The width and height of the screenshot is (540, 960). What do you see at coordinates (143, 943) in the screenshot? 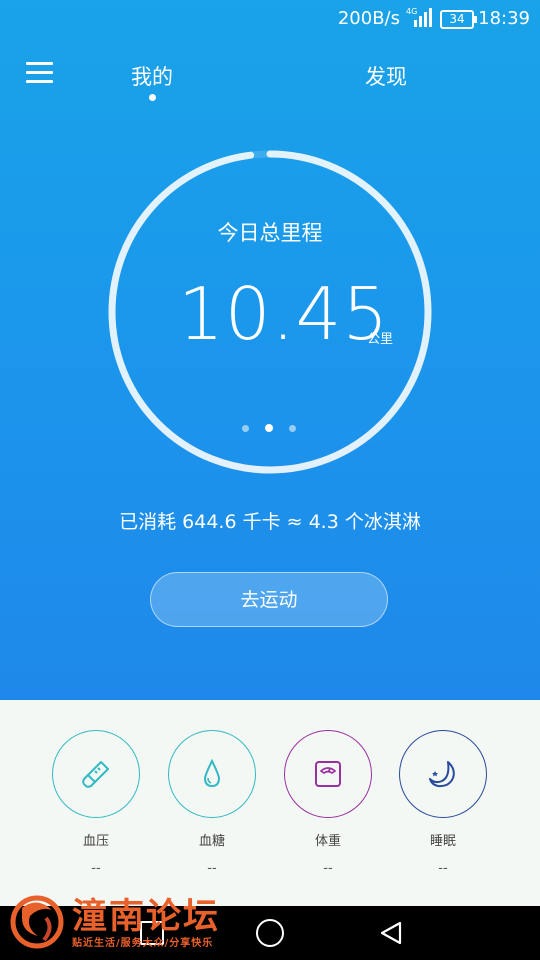
I see `watermark-subtitle: 贴近生活/服务大众/分享快乐` at bounding box center [143, 943].